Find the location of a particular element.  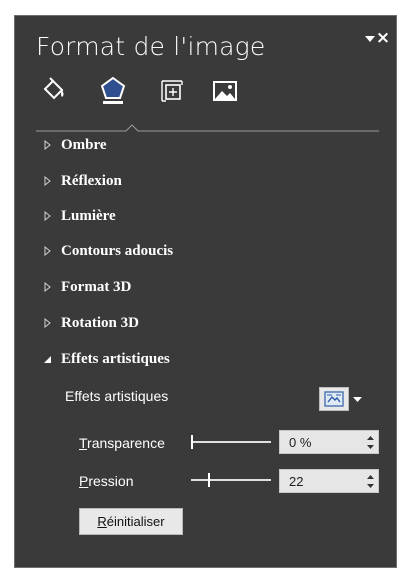

reset-button: Réinitialiser is located at coordinates (131, 521).